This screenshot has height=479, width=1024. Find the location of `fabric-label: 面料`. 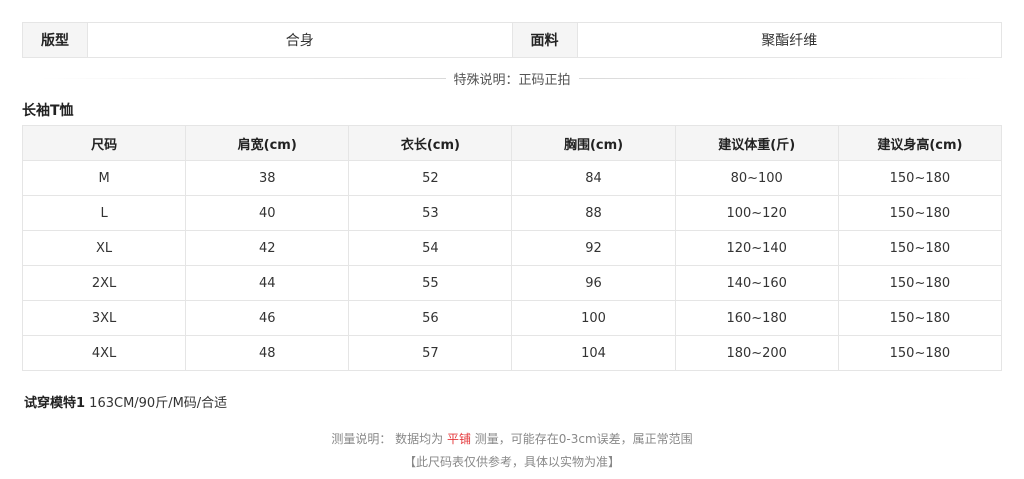

fabric-label: 面料 is located at coordinates (545, 40).